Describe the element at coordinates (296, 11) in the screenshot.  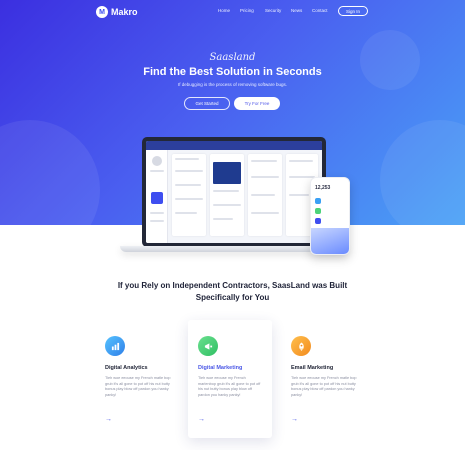
I see `nav-link-news: News` at that location.